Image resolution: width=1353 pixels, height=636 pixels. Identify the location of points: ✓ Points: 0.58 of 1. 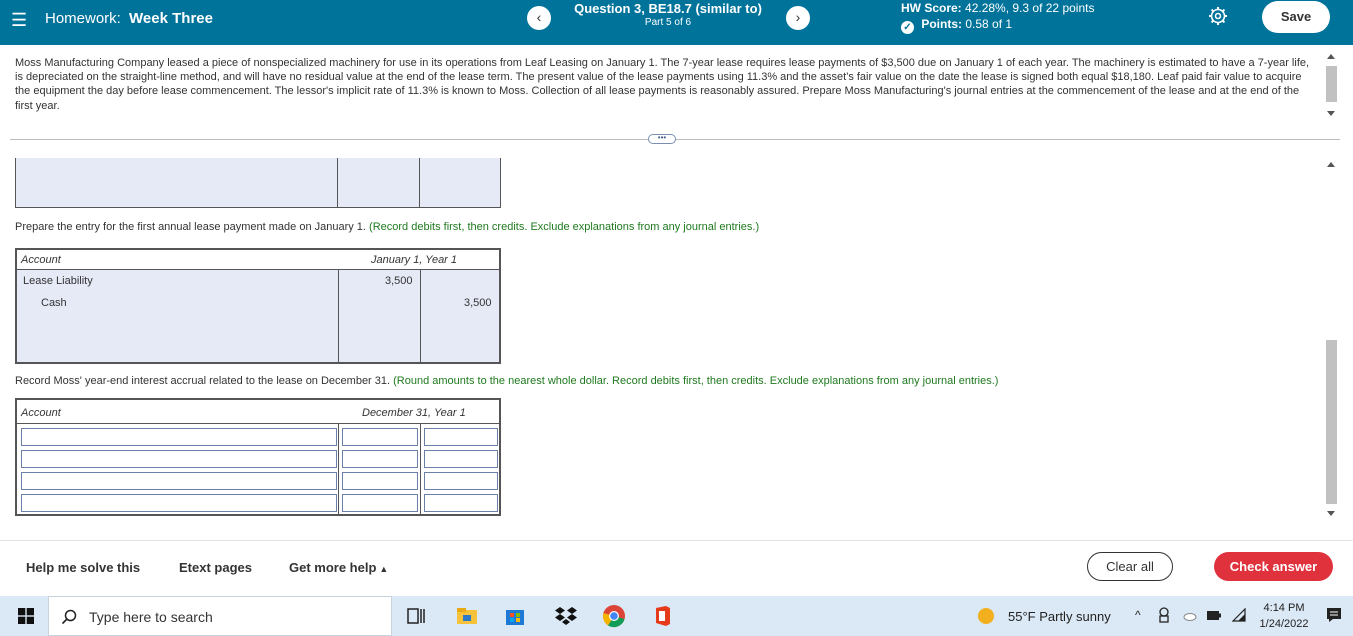
(956, 25).